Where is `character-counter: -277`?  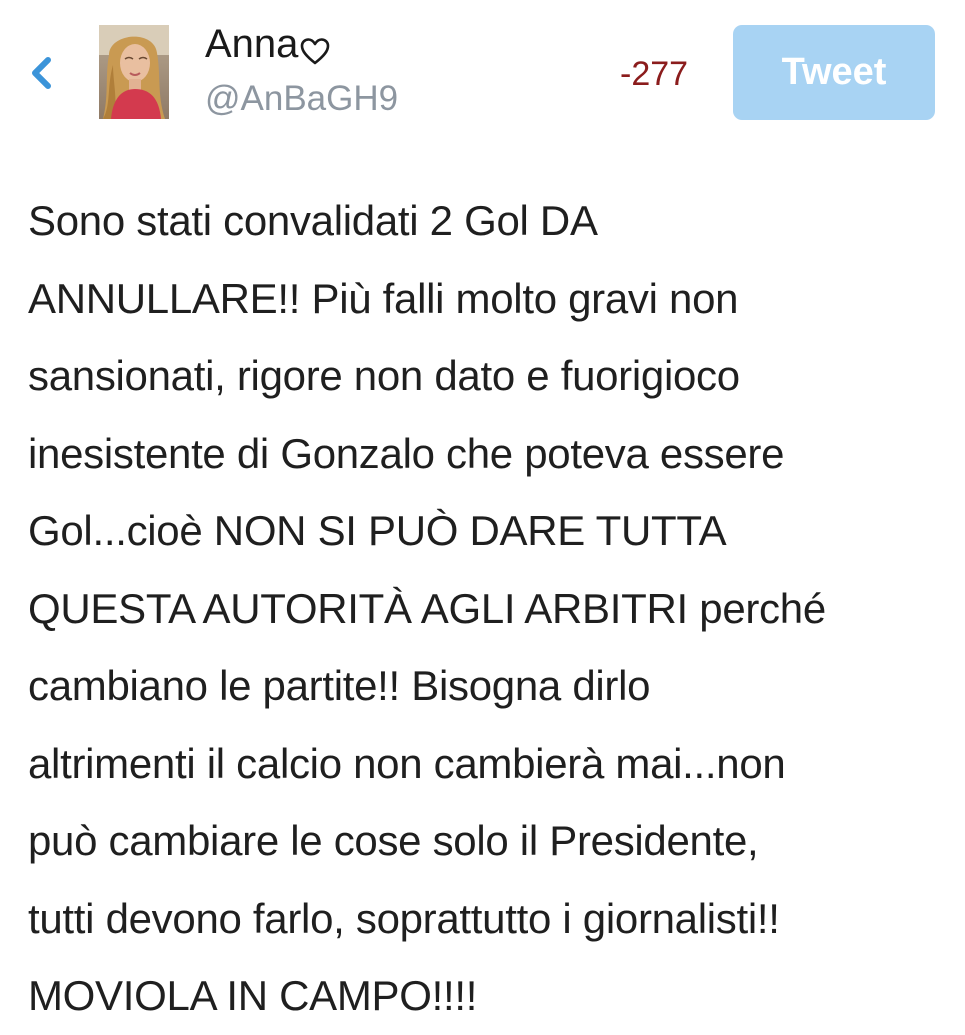 character-counter: -277 is located at coordinates (654, 74).